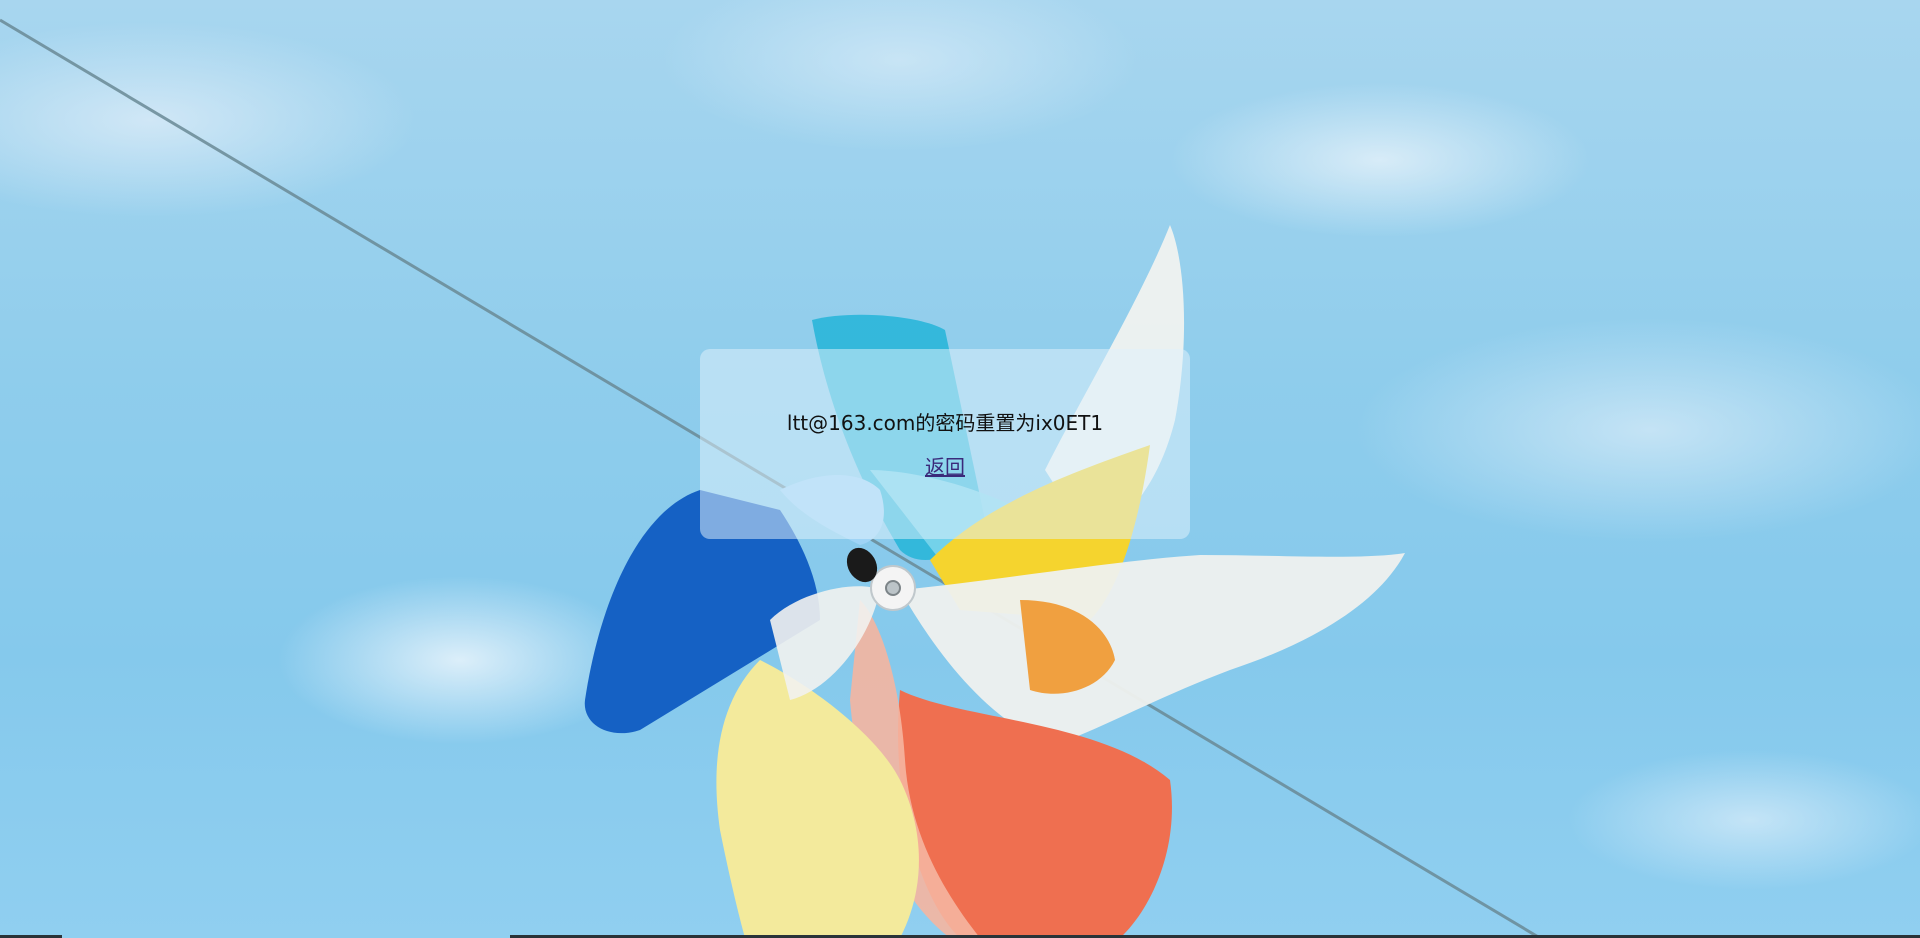 This screenshot has width=1920, height=938. Describe the element at coordinates (945, 423) in the screenshot. I see `reset-message: ltt@163.com的密码重置为ix0ET1` at that location.